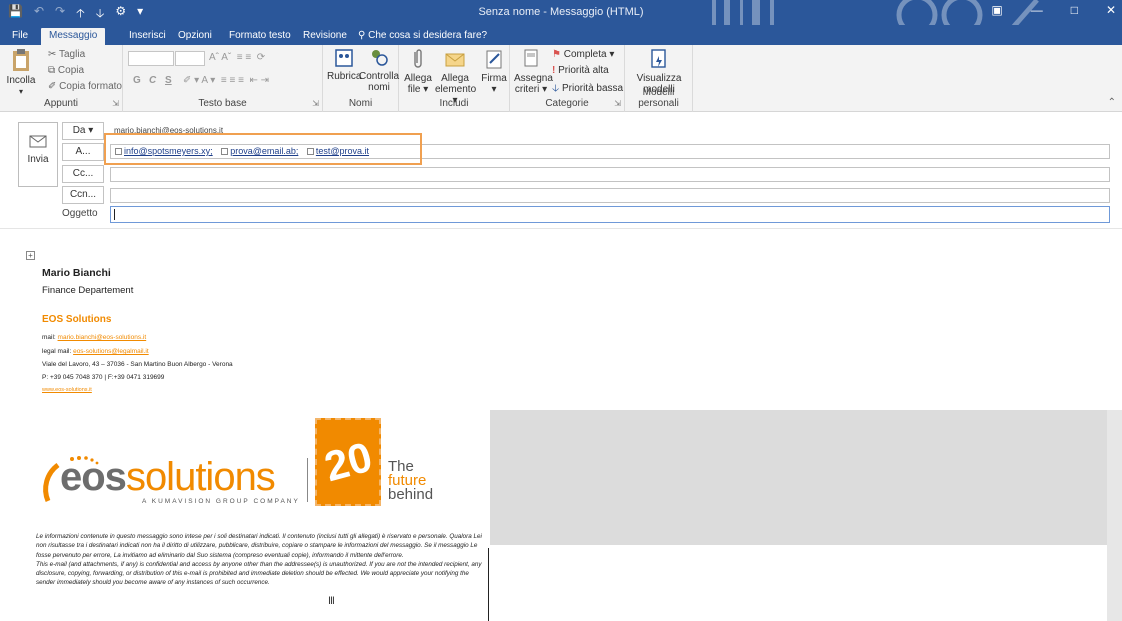  I want to click on subject-label: Oggetto, so click(80, 213).